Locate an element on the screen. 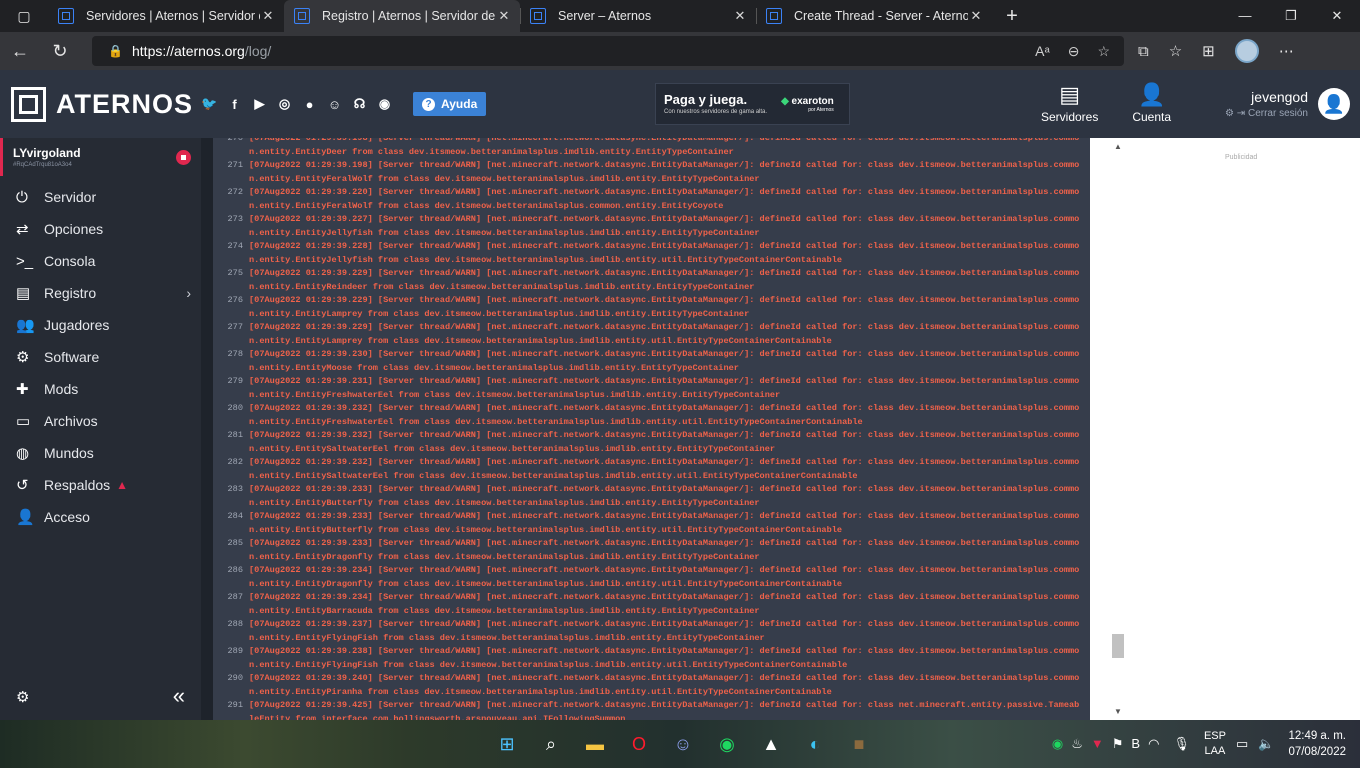 The width and height of the screenshot is (1360, 768). collections-icon: ⊞ is located at coordinates (1208, 51).